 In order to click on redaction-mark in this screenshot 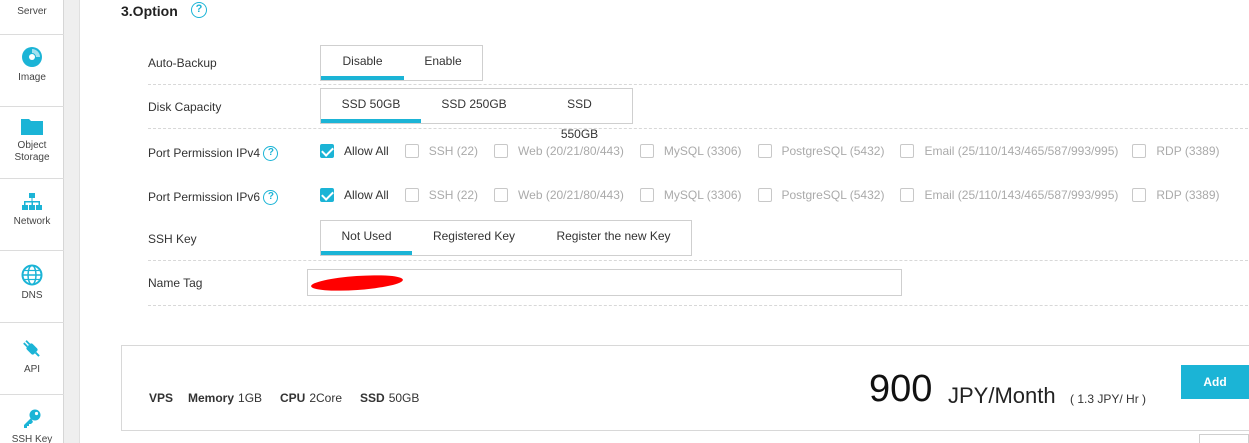, I will do `click(357, 283)`.